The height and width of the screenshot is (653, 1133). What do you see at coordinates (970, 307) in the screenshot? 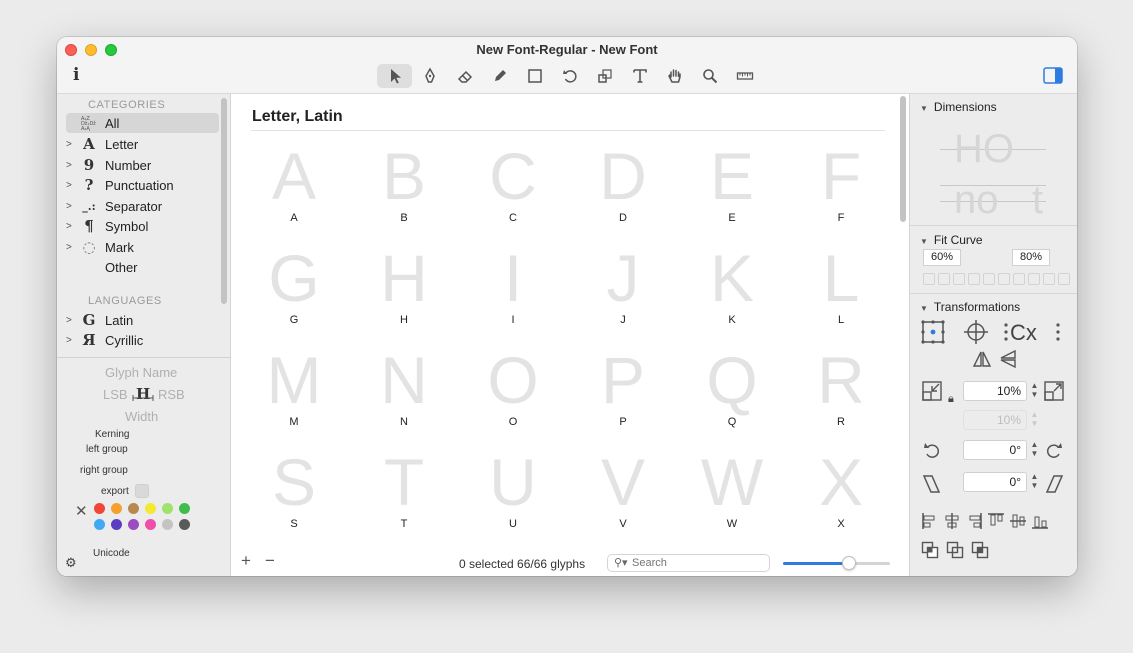
I see `transformations-section-toggle: ▼ Transformations` at bounding box center [970, 307].